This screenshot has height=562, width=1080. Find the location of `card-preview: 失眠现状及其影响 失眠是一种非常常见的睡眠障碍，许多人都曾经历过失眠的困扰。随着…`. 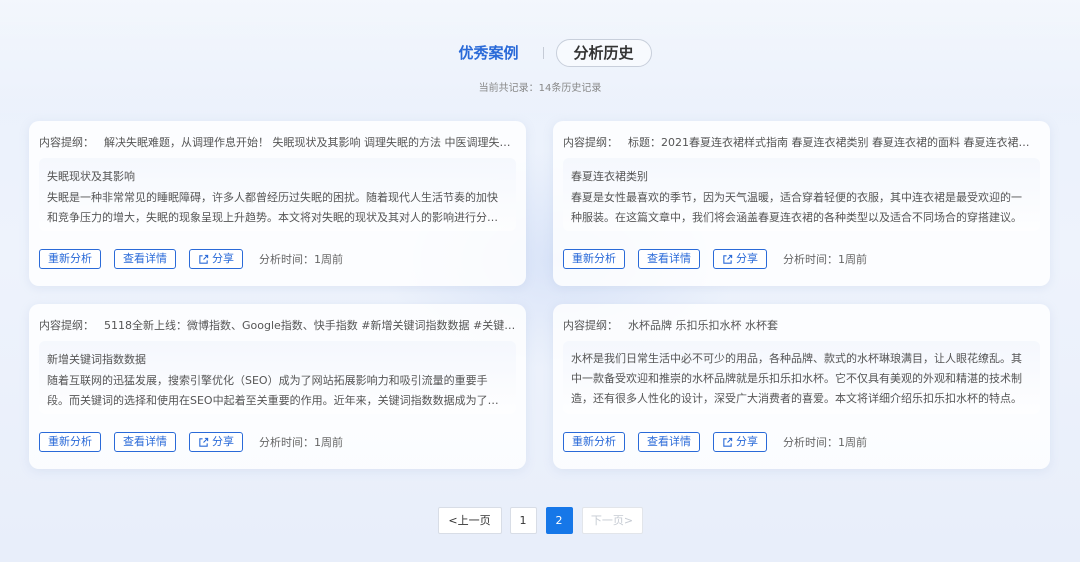

card-preview: 失眠现状及其影响 失眠是一种非常常见的睡眠障碍，许多人都曾经历过失眠的困扰。随着… is located at coordinates (277, 194).